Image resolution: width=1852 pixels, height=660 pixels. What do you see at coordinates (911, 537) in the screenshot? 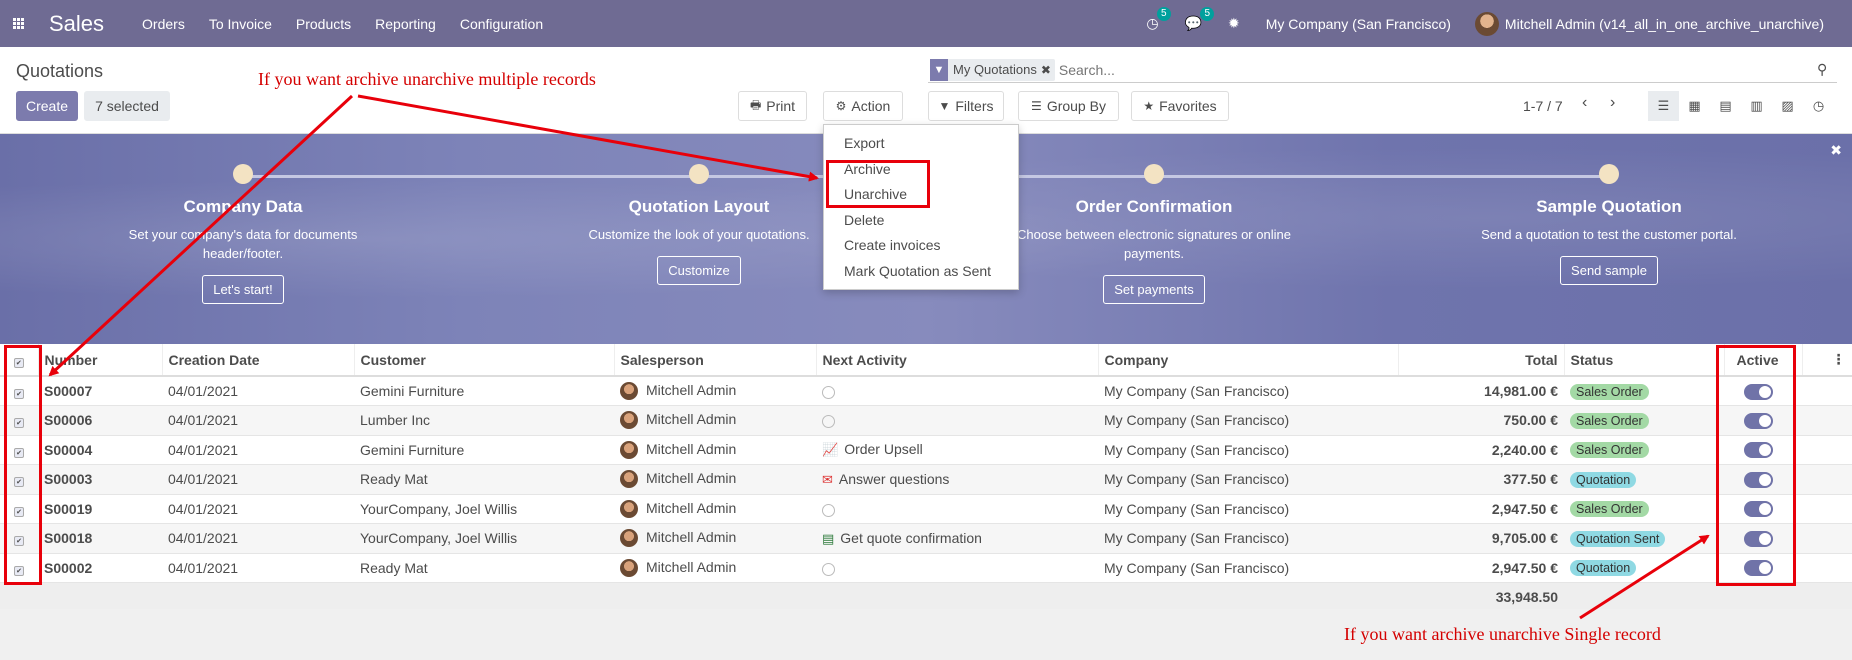
I see `activity-label: Get quote confirmation` at bounding box center [911, 537].